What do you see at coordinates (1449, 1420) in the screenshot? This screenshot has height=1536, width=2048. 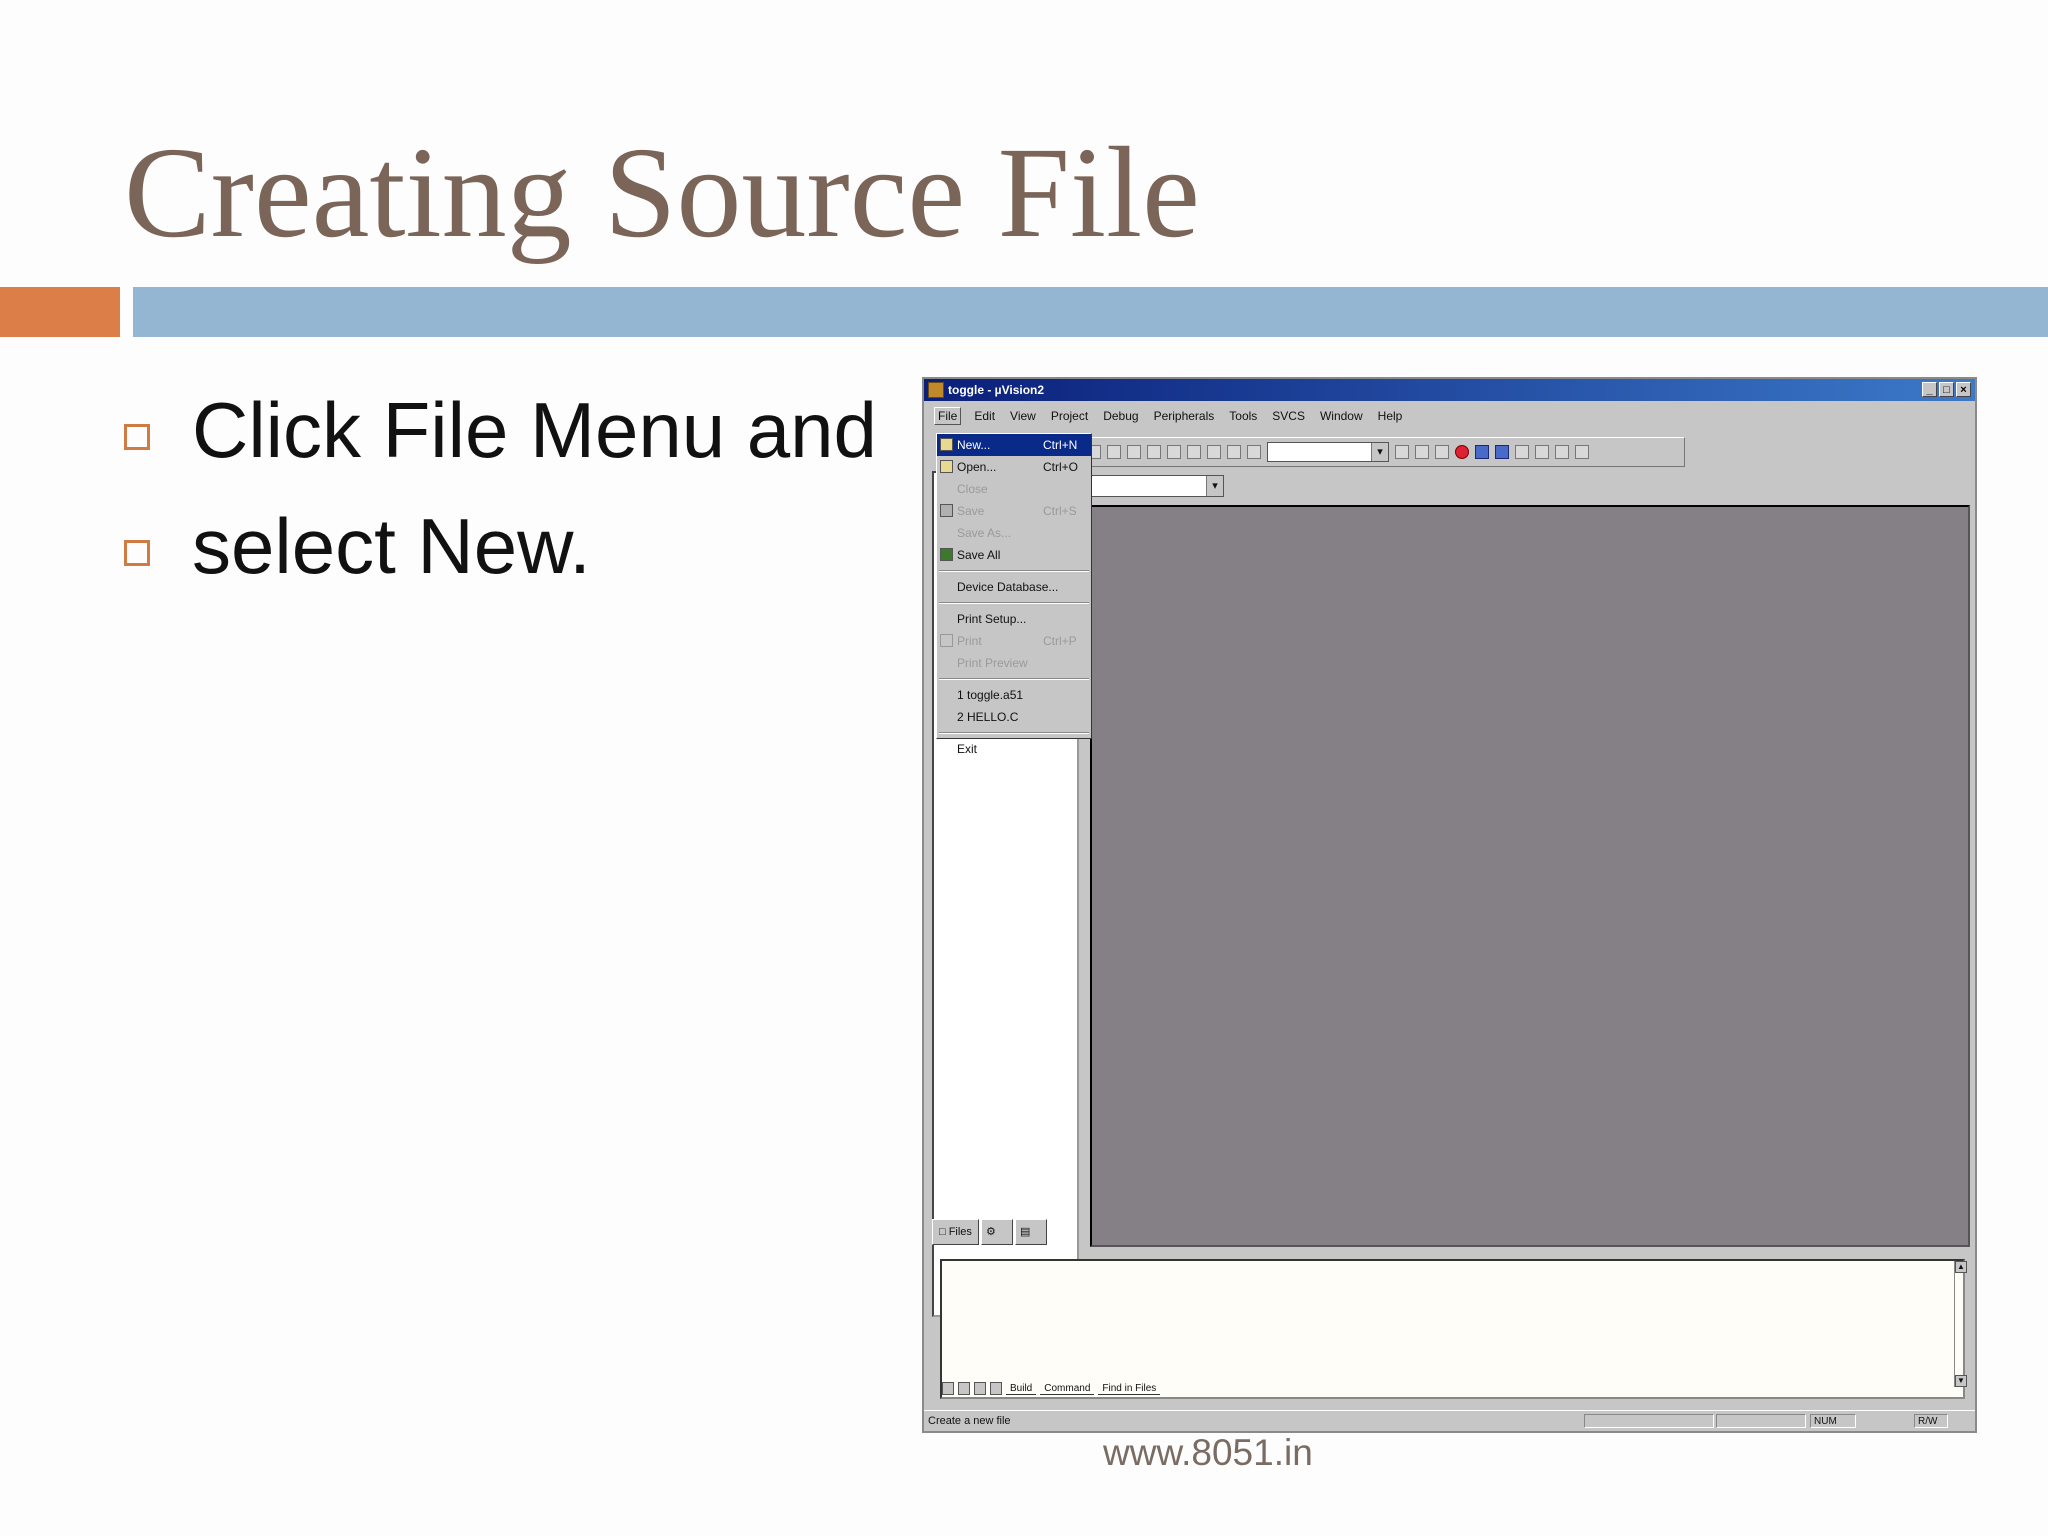 I see `status-bar: Create a new file NUM R/W` at bounding box center [1449, 1420].